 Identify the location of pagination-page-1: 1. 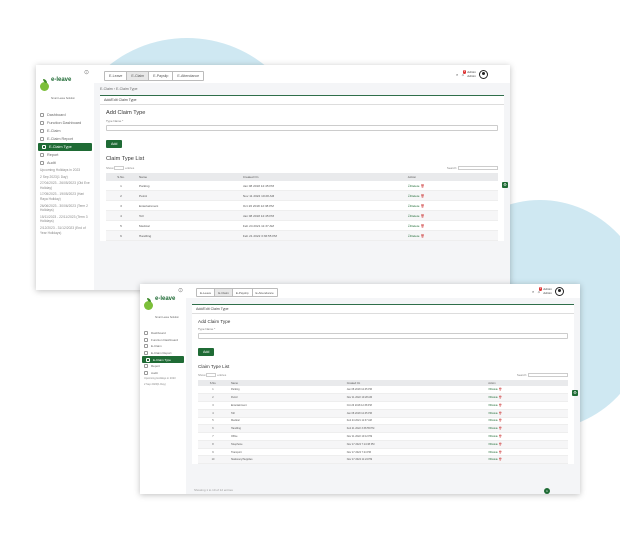
(547, 491).